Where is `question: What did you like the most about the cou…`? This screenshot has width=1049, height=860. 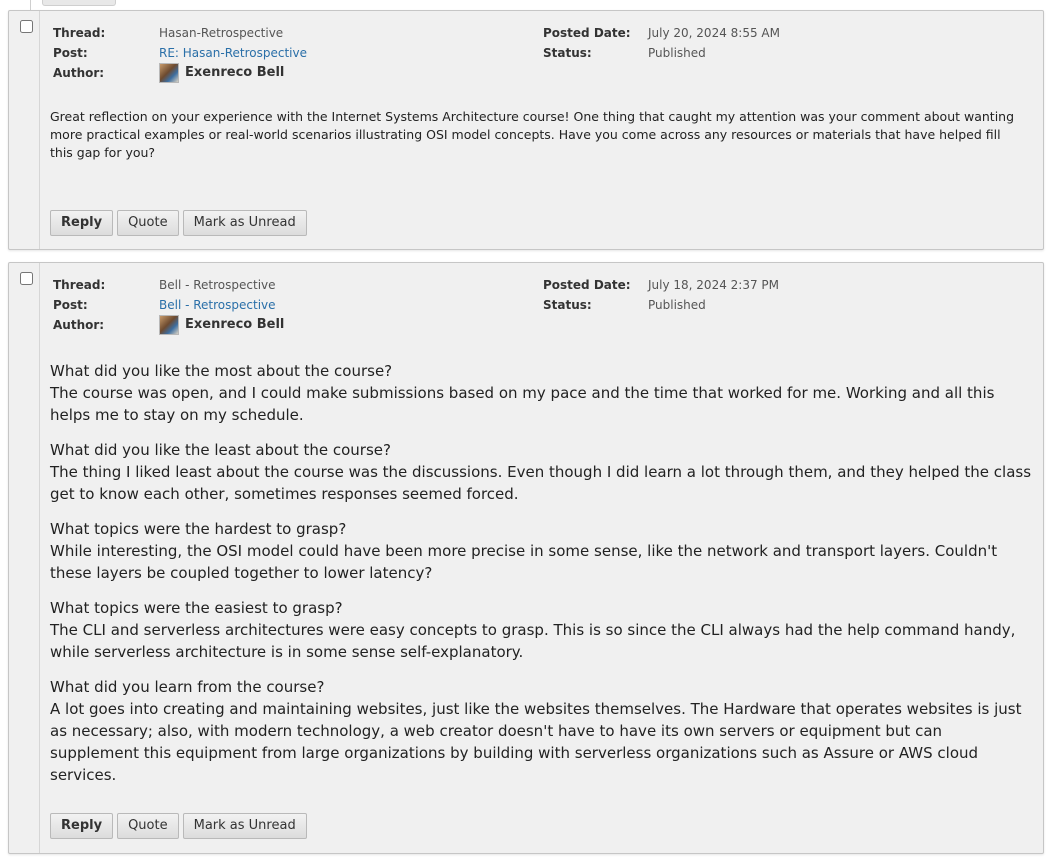 question: What did you like the most about the cou… is located at coordinates (221, 371).